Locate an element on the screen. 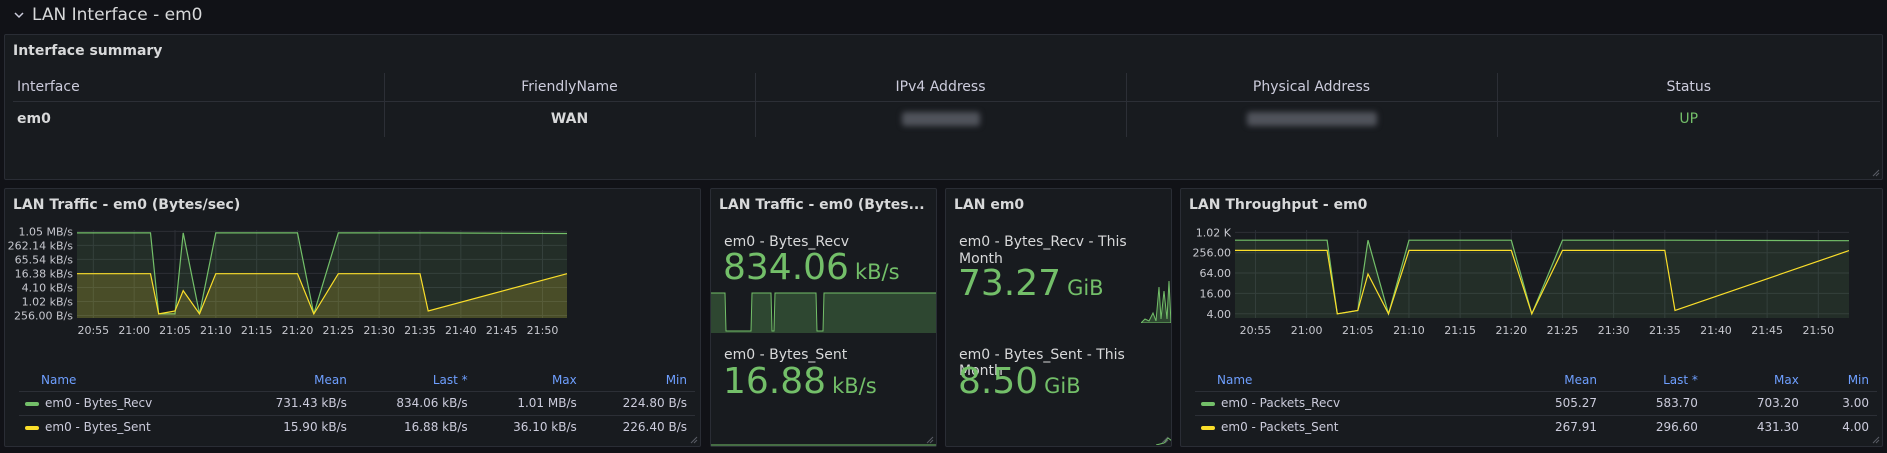  legend-last: 583.70 is located at coordinates (1655, 402).